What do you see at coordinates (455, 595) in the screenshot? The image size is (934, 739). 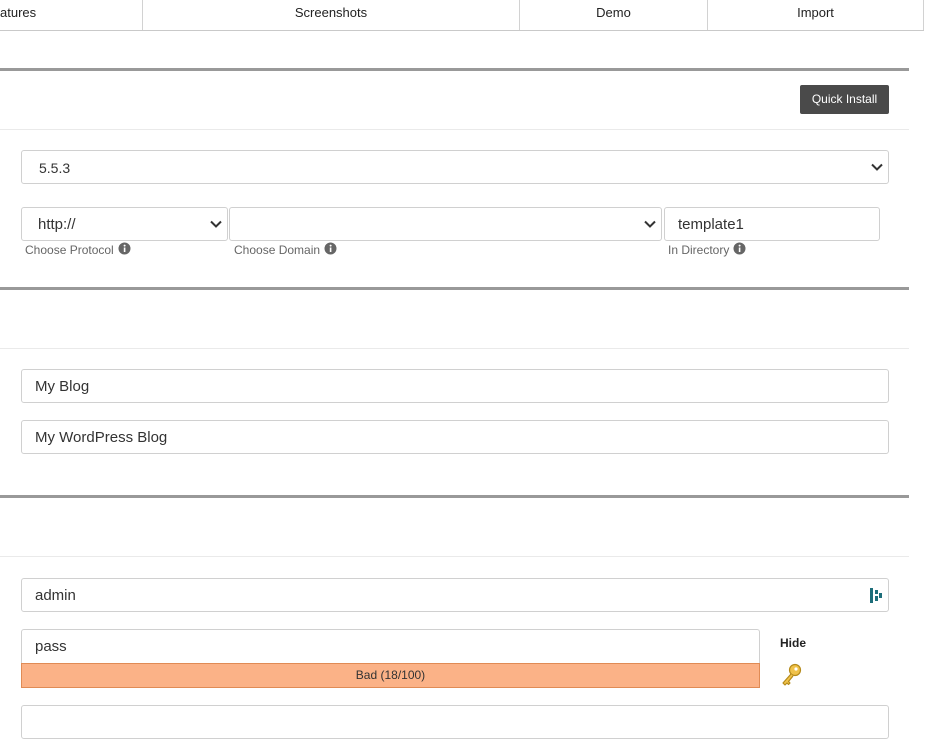 I see `admin-username-input: admin` at bounding box center [455, 595].